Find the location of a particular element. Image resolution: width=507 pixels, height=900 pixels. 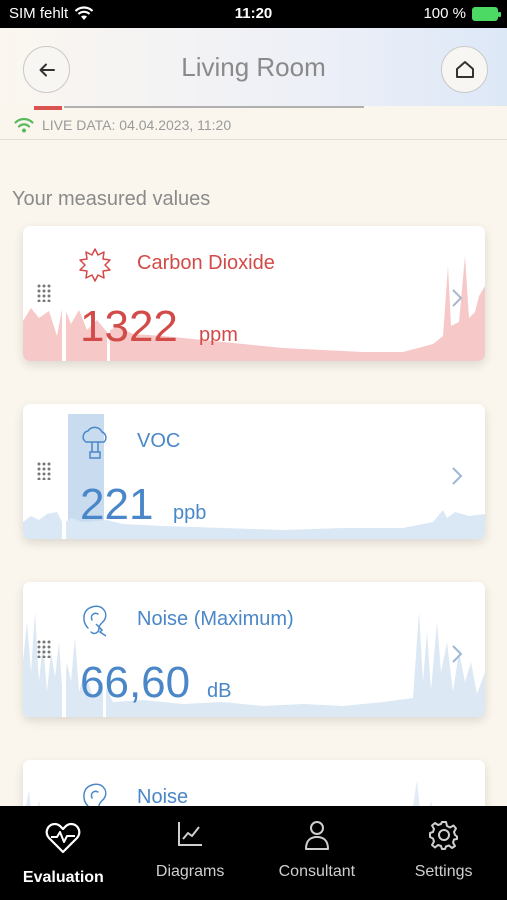

home-icon is located at coordinates (464, 69).